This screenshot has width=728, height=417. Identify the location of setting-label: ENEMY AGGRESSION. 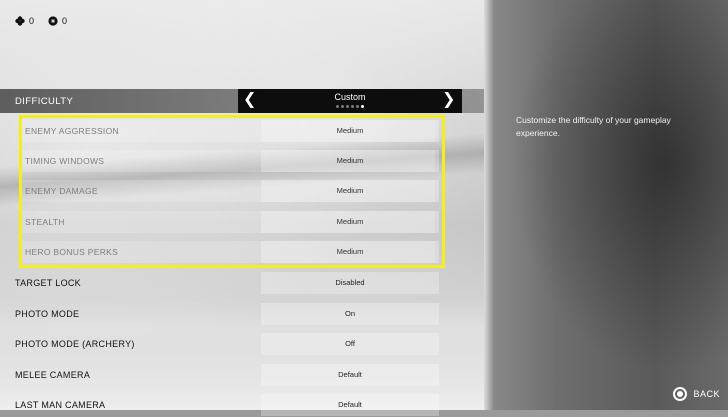
(72, 131).